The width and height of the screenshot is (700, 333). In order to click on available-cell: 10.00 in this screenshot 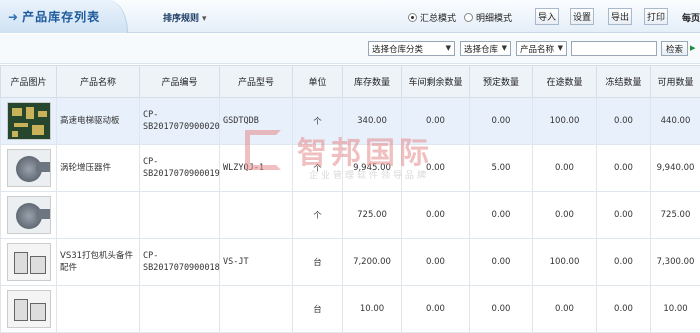, I will do `click(675, 309)`.